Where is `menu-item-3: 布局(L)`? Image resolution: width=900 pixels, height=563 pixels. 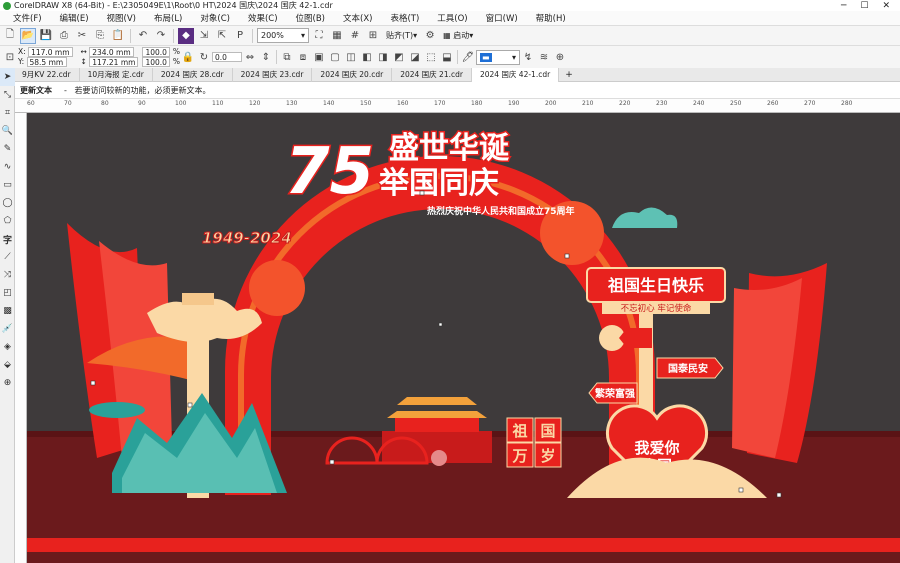 menu-item-3: 布局(L) is located at coordinates (170, 18).